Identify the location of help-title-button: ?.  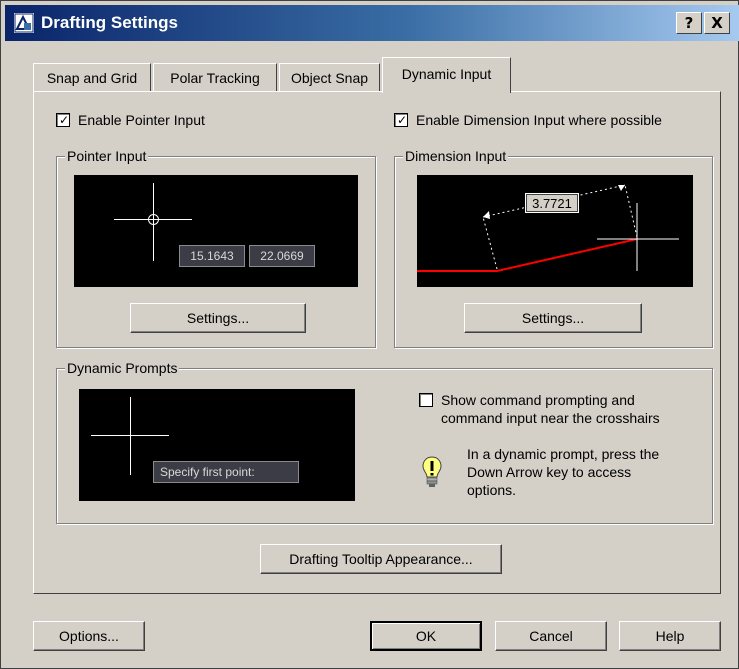
(689, 23).